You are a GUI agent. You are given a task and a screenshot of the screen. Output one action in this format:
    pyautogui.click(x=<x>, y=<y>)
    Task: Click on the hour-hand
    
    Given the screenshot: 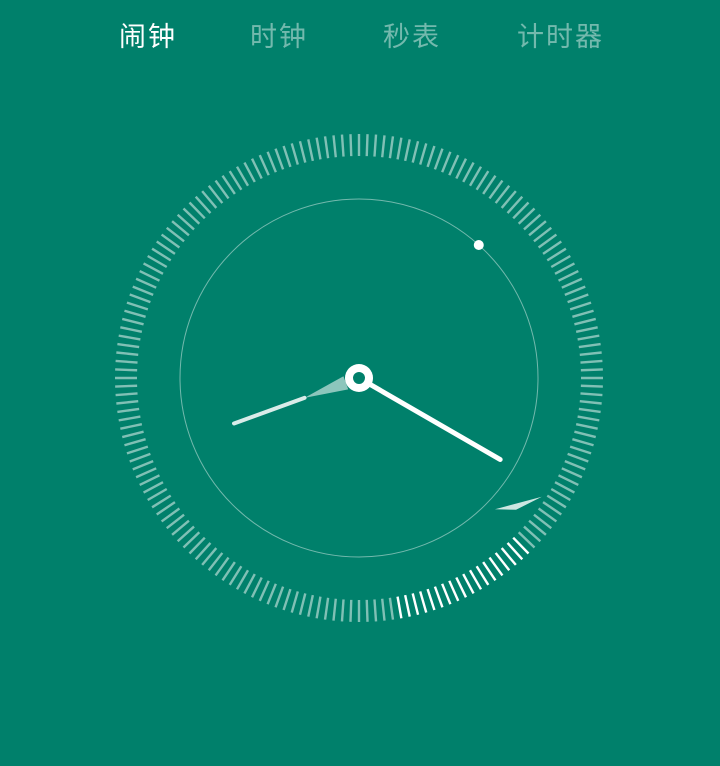 What is the action you would take?
    pyautogui.click(x=326, y=387)
    